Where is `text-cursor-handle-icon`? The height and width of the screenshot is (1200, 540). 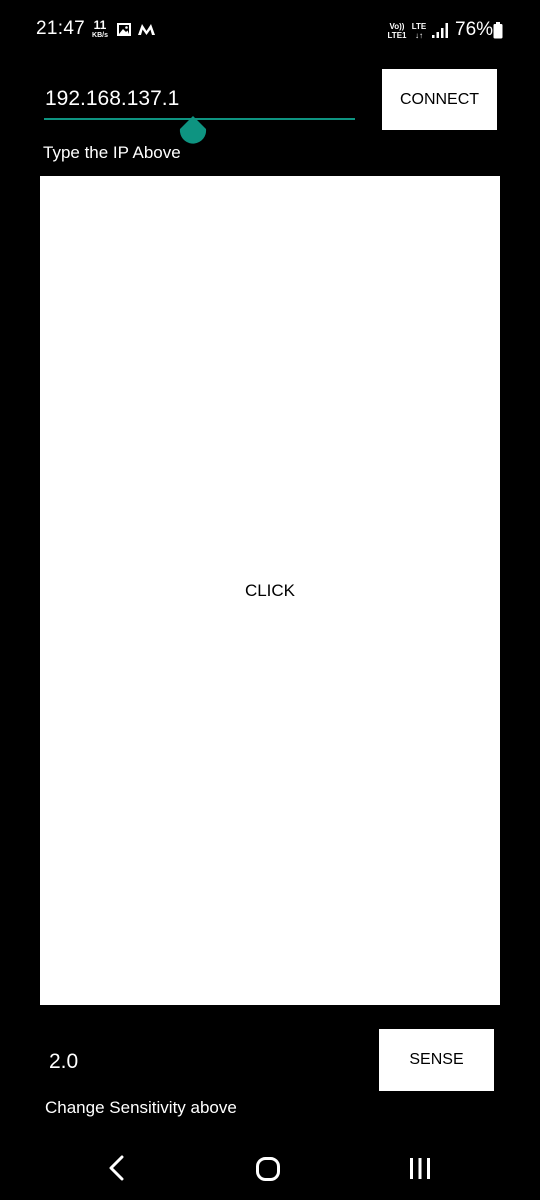 text-cursor-handle-icon is located at coordinates (193, 133).